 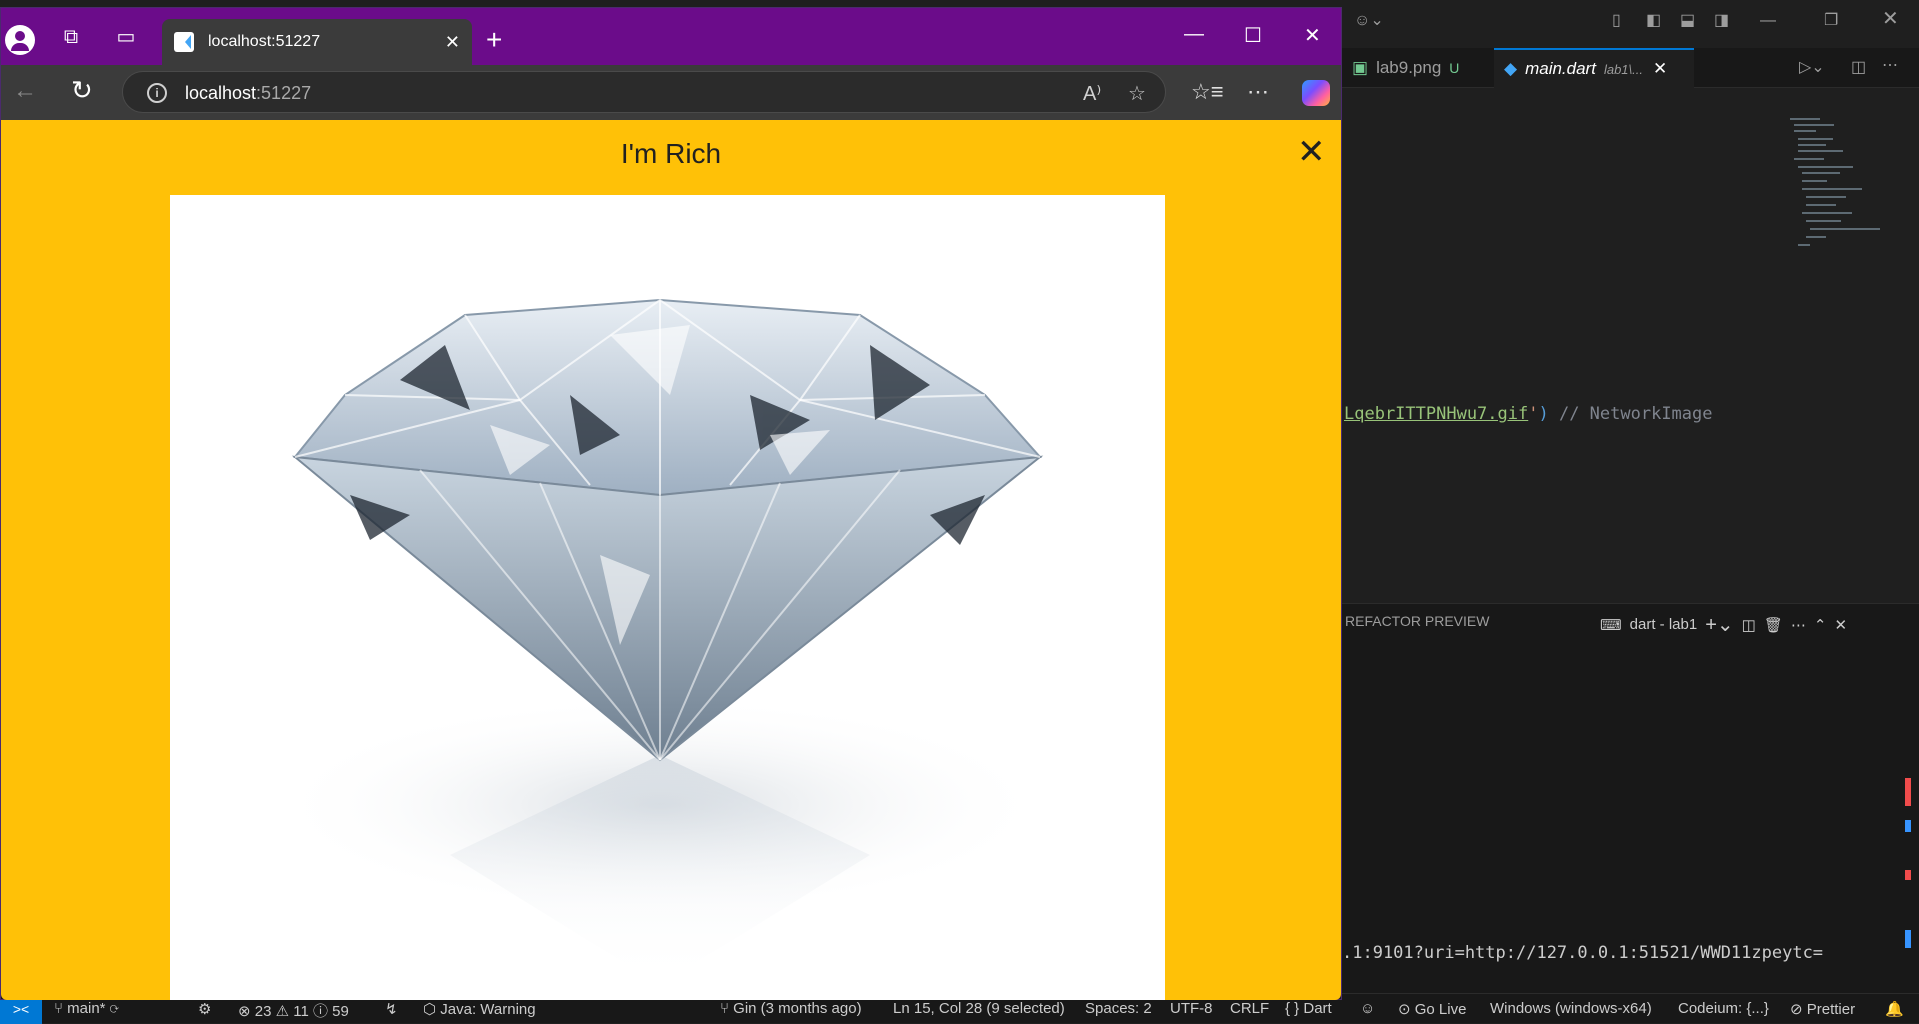 I want to click on branch-icon: ⑂, so click(x=61, y=1008).